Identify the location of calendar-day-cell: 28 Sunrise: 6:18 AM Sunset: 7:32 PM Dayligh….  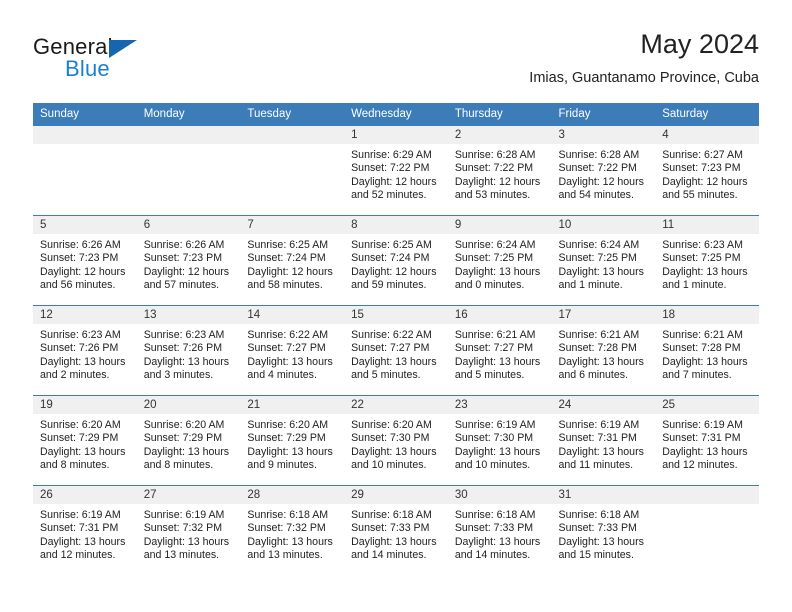
(292, 530).